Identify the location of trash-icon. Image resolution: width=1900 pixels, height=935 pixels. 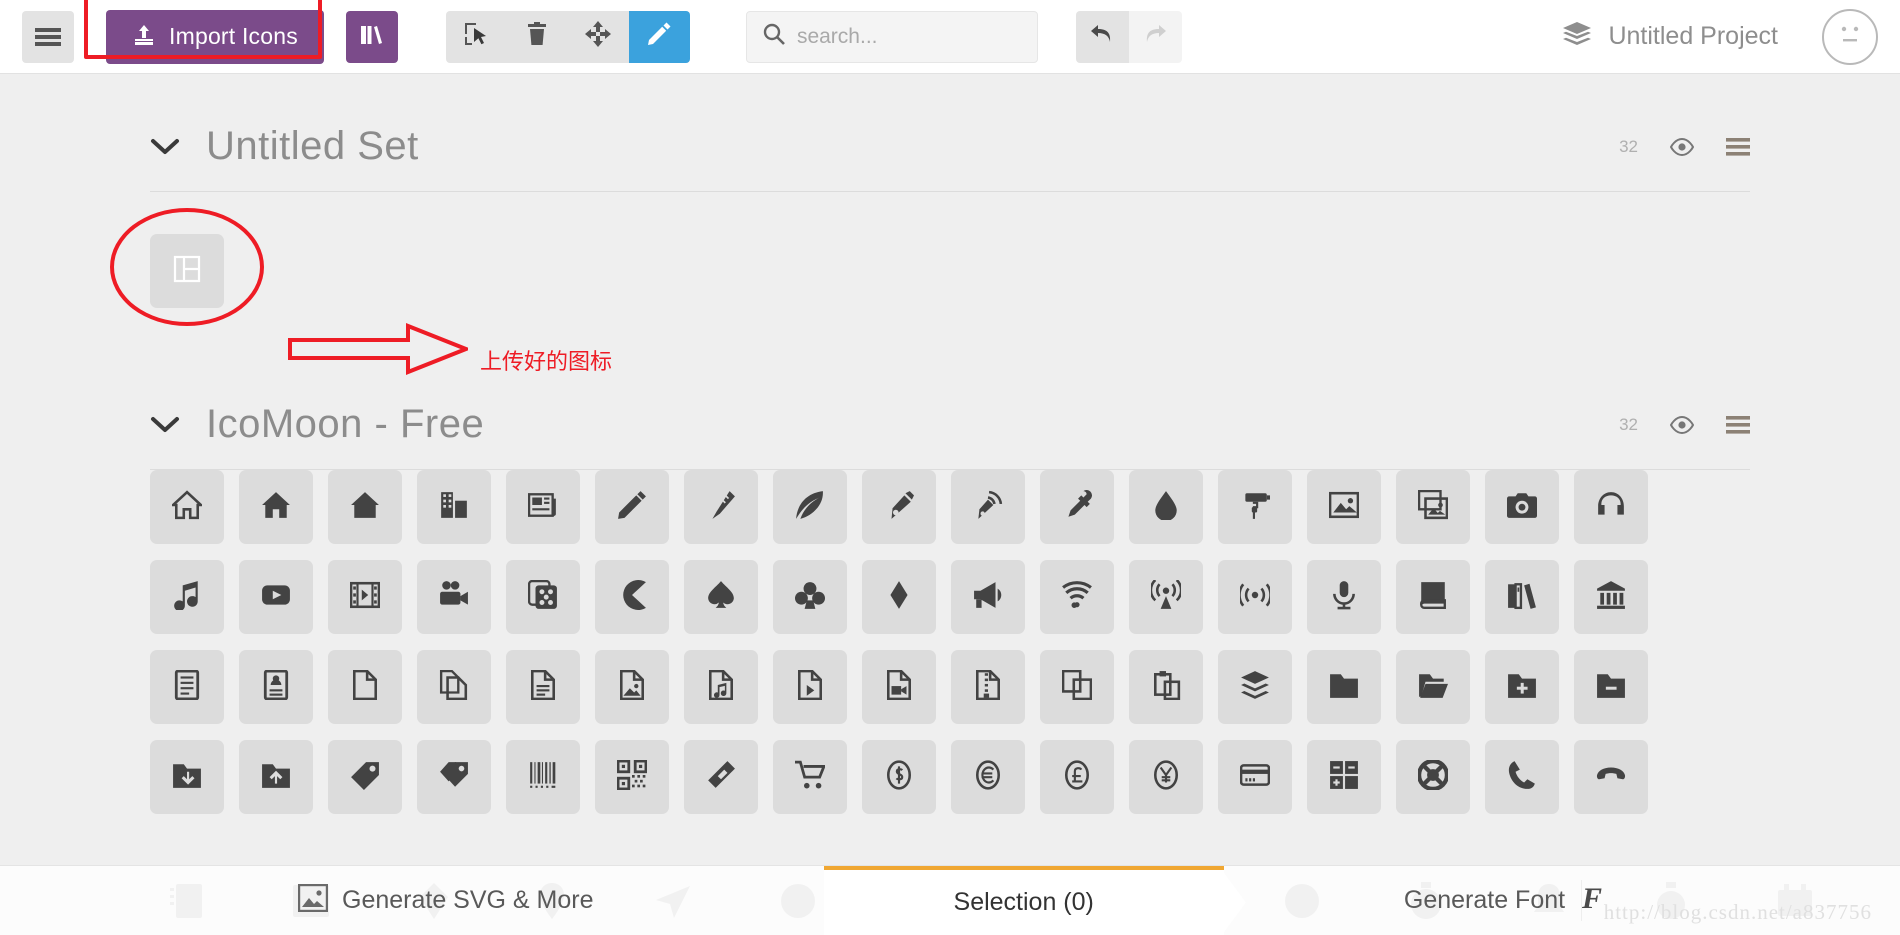
(537, 36).